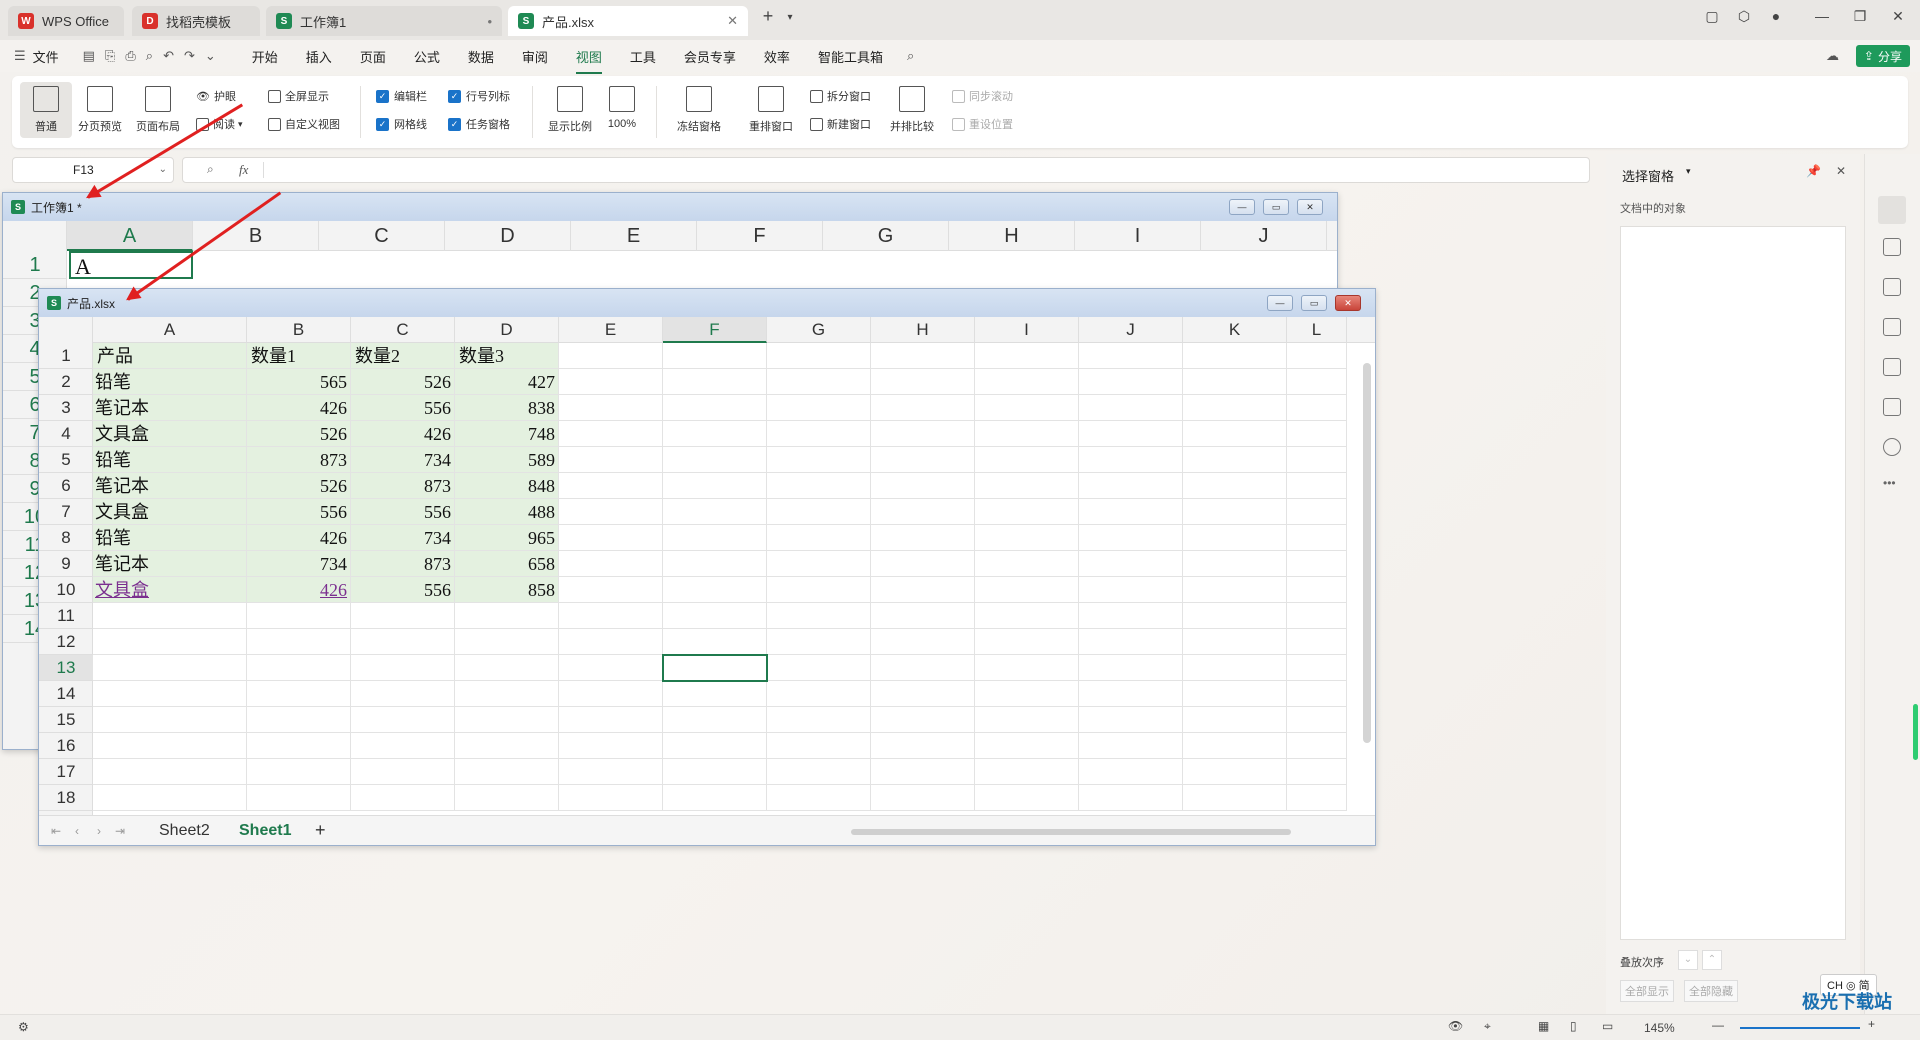 The image size is (1920, 1040). I want to click on column-header: B, so click(299, 330).